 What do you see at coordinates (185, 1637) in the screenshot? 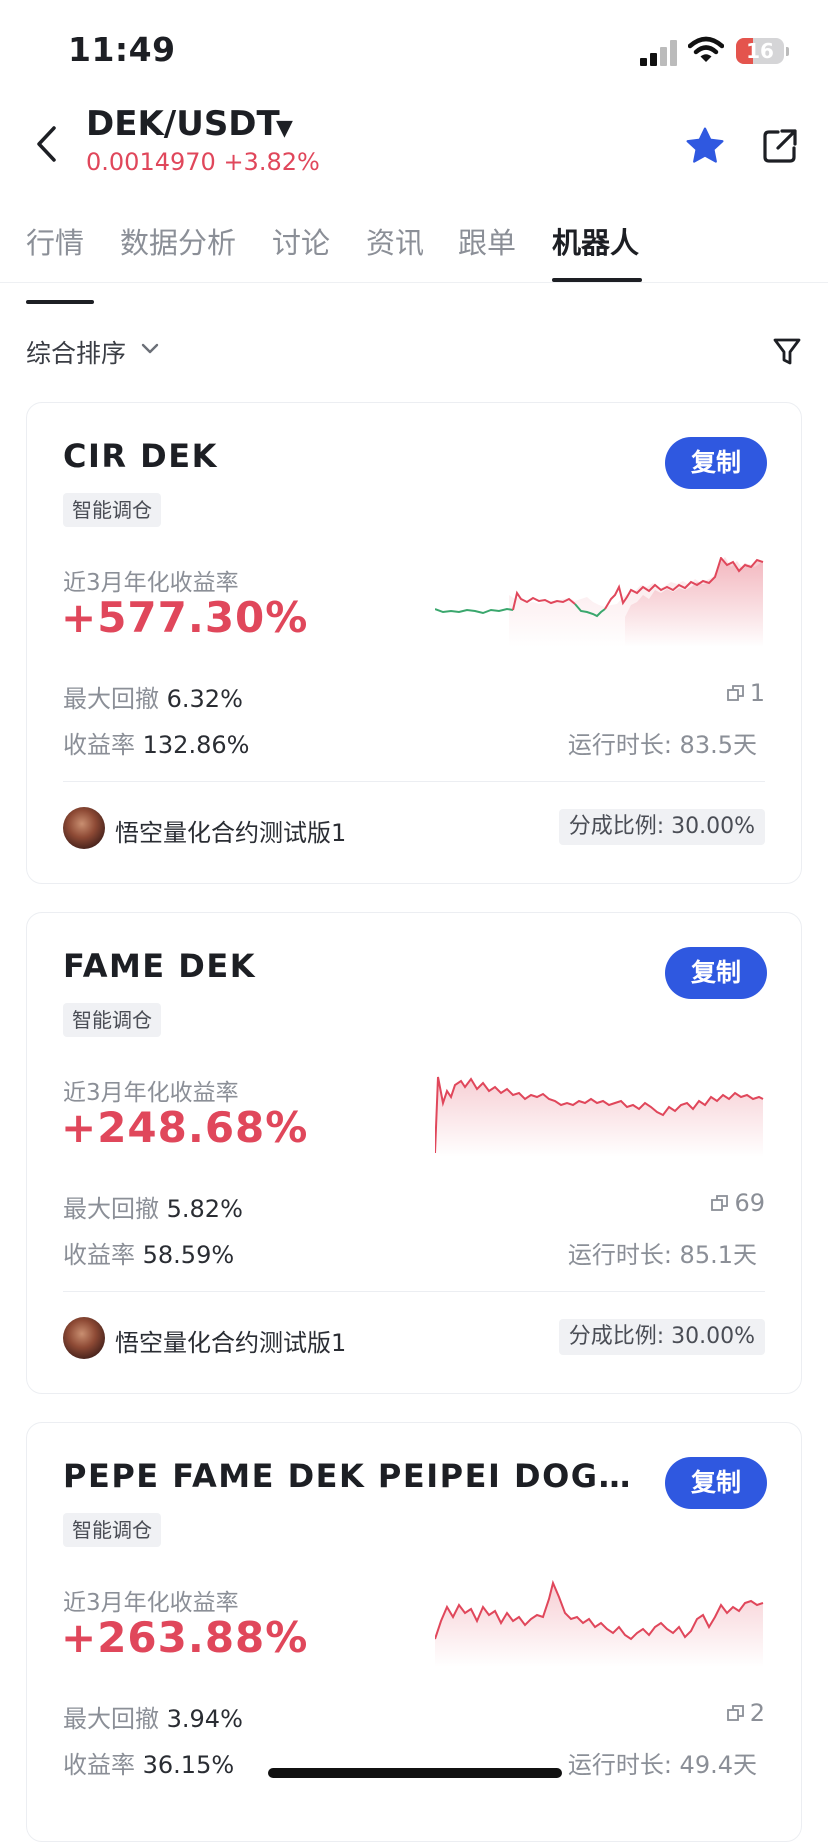
I see `annualized-return: +263.88%` at bounding box center [185, 1637].